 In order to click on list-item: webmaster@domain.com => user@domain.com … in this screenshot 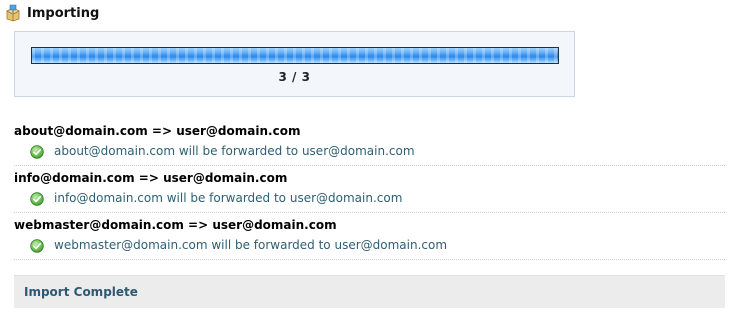, I will do `click(369, 237)`.